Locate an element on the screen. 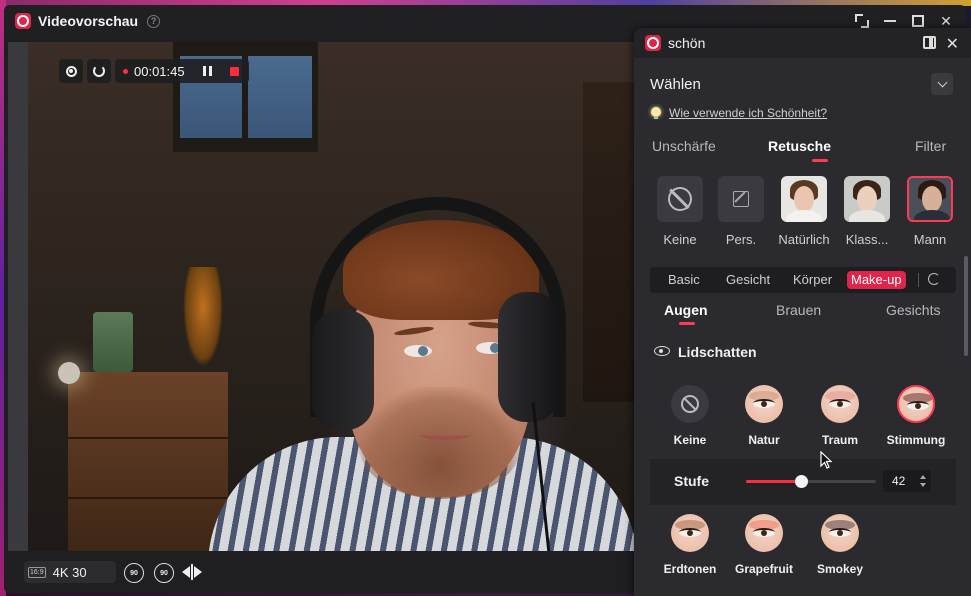  panel-close-button: ✕ is located at coordinates (952, 44).